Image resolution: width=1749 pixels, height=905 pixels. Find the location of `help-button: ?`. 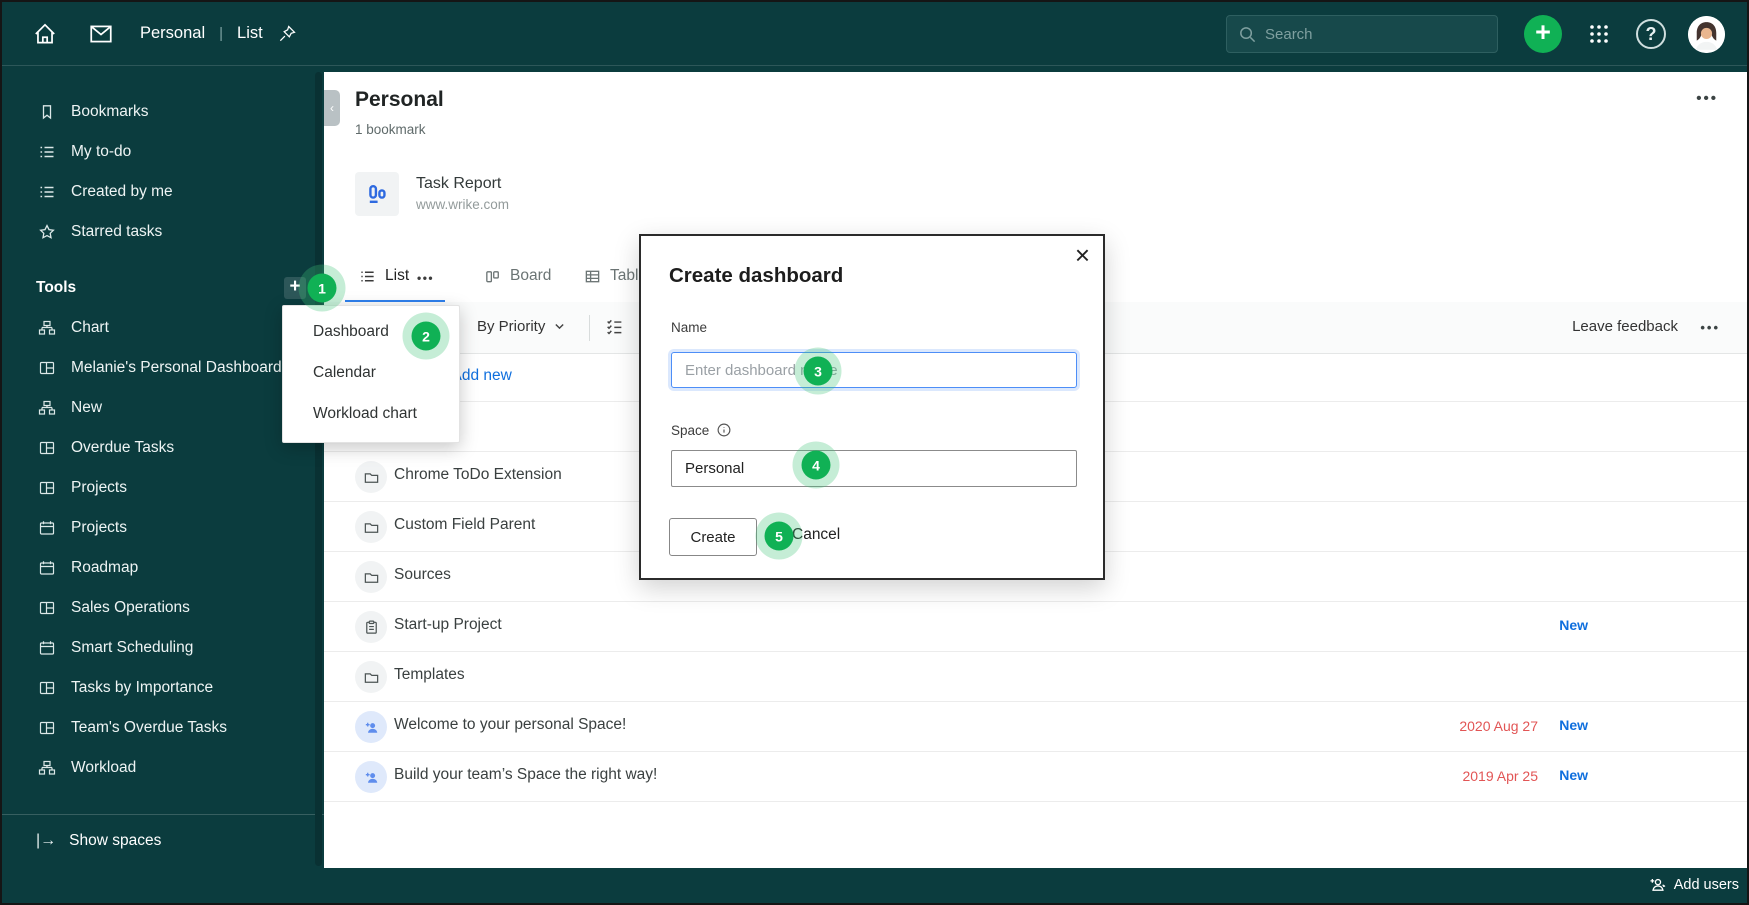

help-button: ? is located at coordinates (1651, 34).